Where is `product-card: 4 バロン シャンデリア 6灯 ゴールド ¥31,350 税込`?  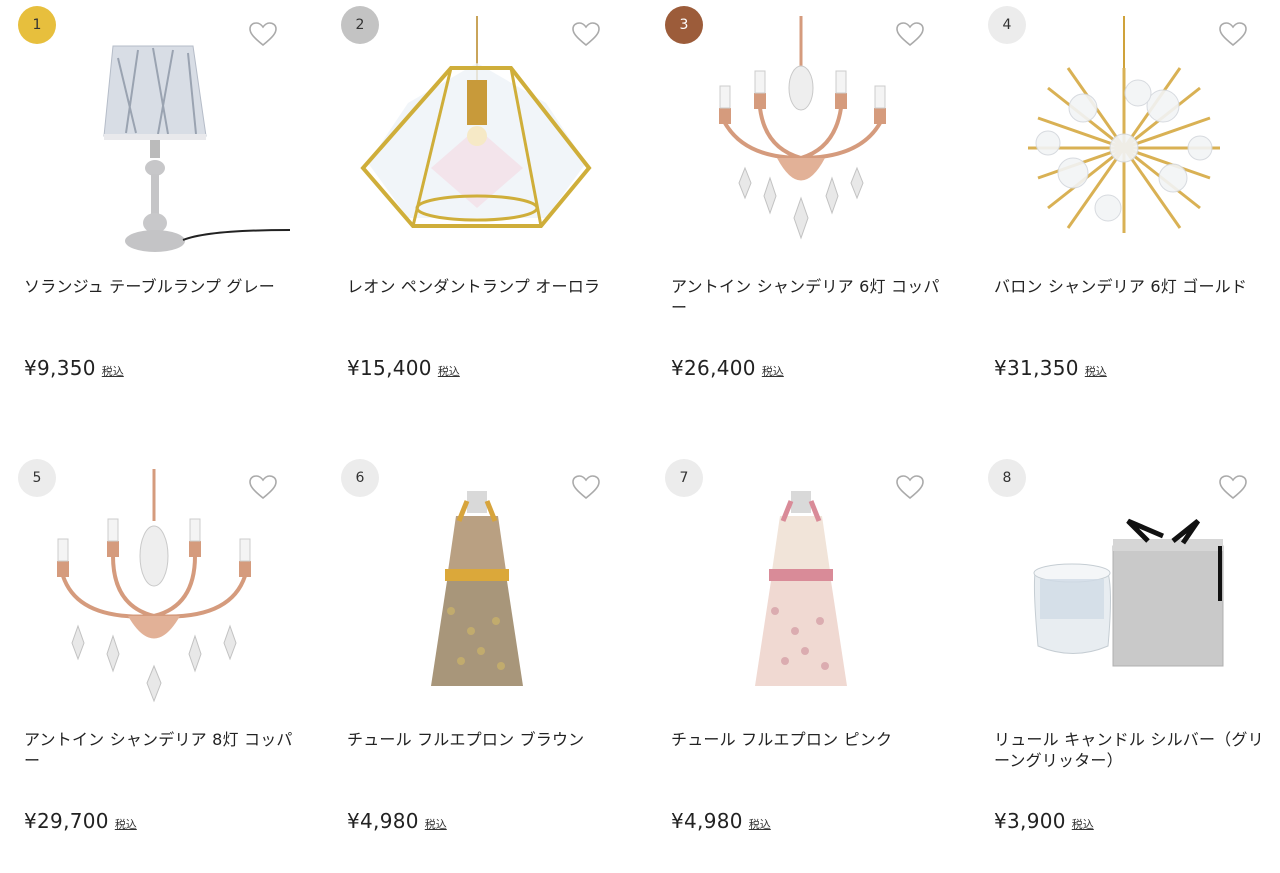
product-card: 4 バロン シャンデリア 6灯 ゴールド ¥31,350 税込 is located at coordinates (1120, 210).